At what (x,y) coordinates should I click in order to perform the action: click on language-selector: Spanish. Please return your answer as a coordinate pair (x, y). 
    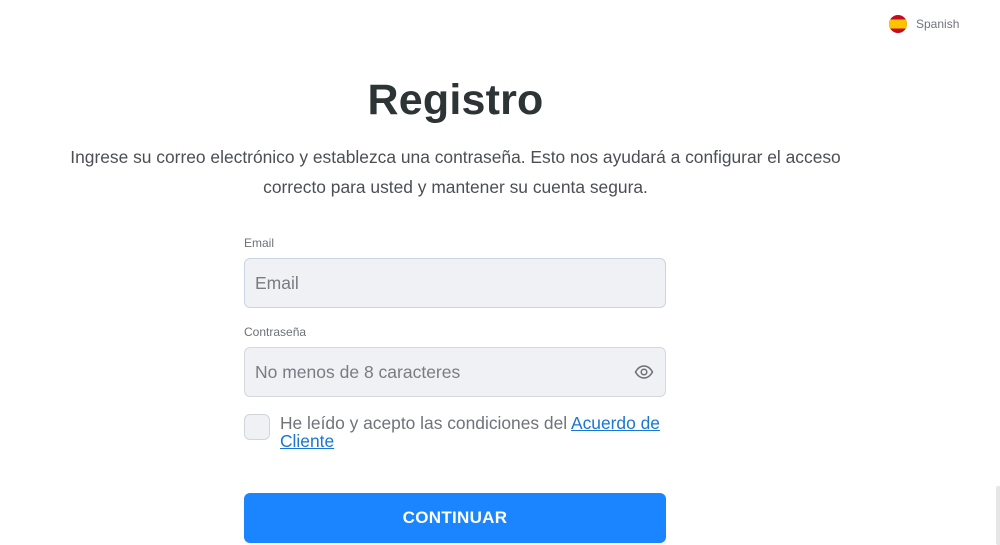
    Looking at the image, I should click on (924, 24).